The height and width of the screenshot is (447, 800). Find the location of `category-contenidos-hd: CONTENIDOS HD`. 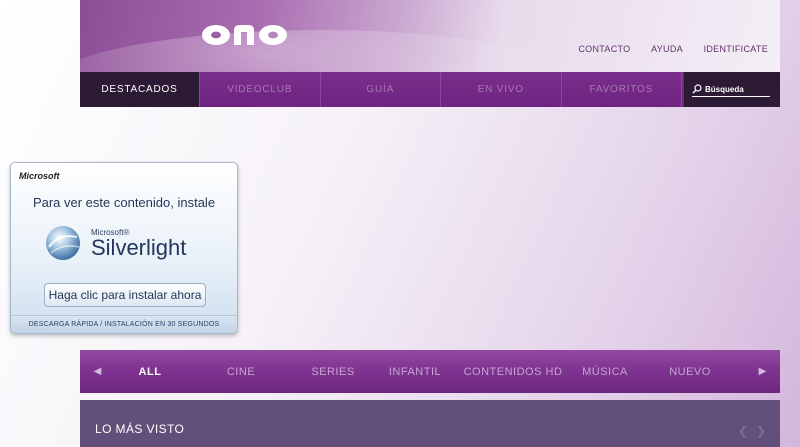

category-contenidos-hd: CONTENIDOS HD is located at coordinates (513, 372).